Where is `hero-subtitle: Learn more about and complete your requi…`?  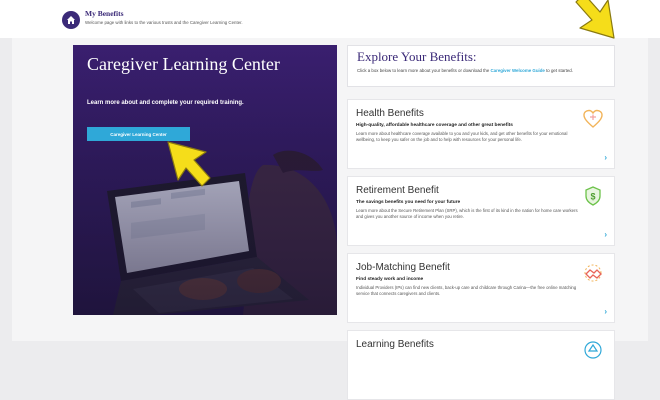 hero-subtitle: Learn more about and complete your requi… is located at coordinates (165, 103).